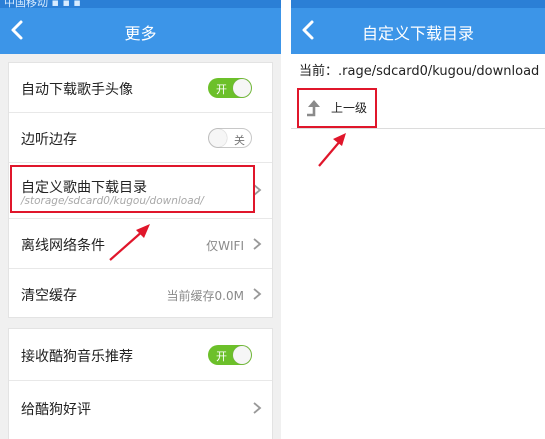 The image size is (545, 439). I want to click on setting-value: 仅WIFI, so click(225, 246).